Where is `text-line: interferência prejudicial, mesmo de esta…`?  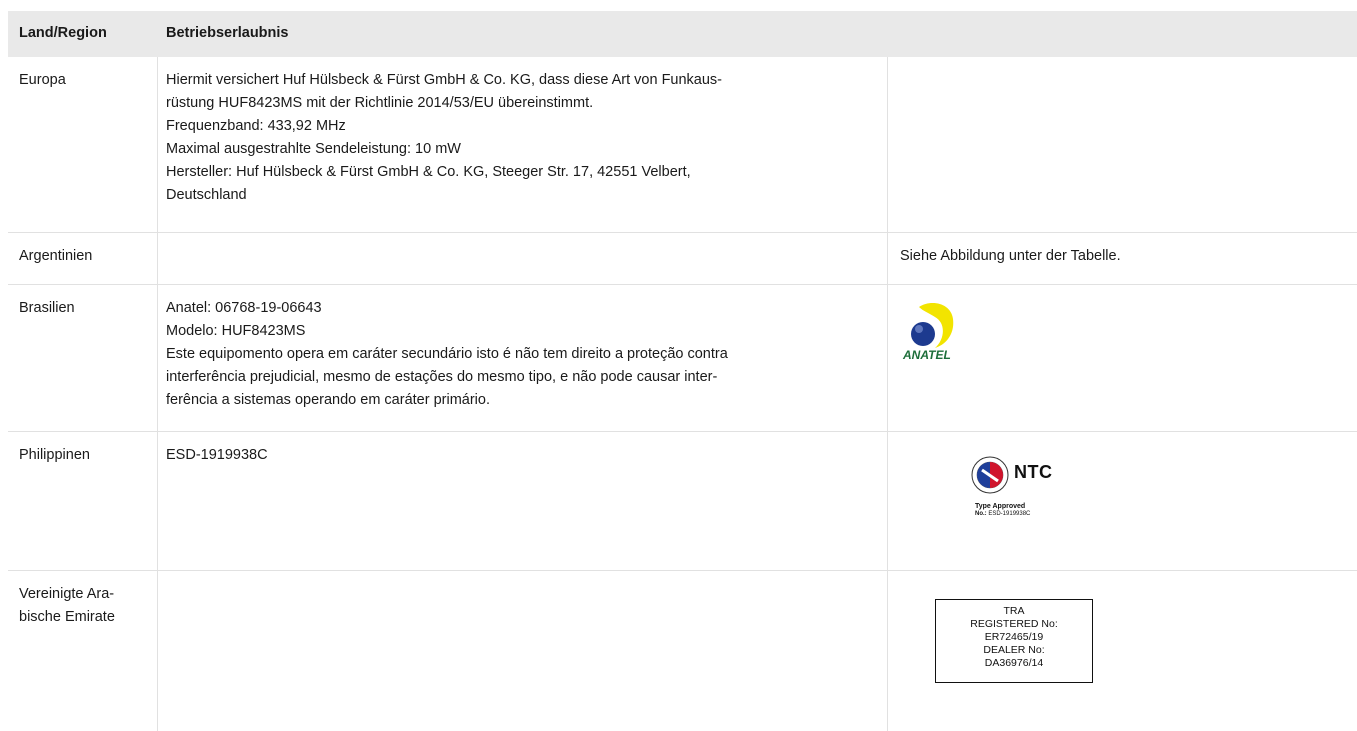 text-line: interferência prejudicial, mesmo de esta… is located at coordinates (442, 377).